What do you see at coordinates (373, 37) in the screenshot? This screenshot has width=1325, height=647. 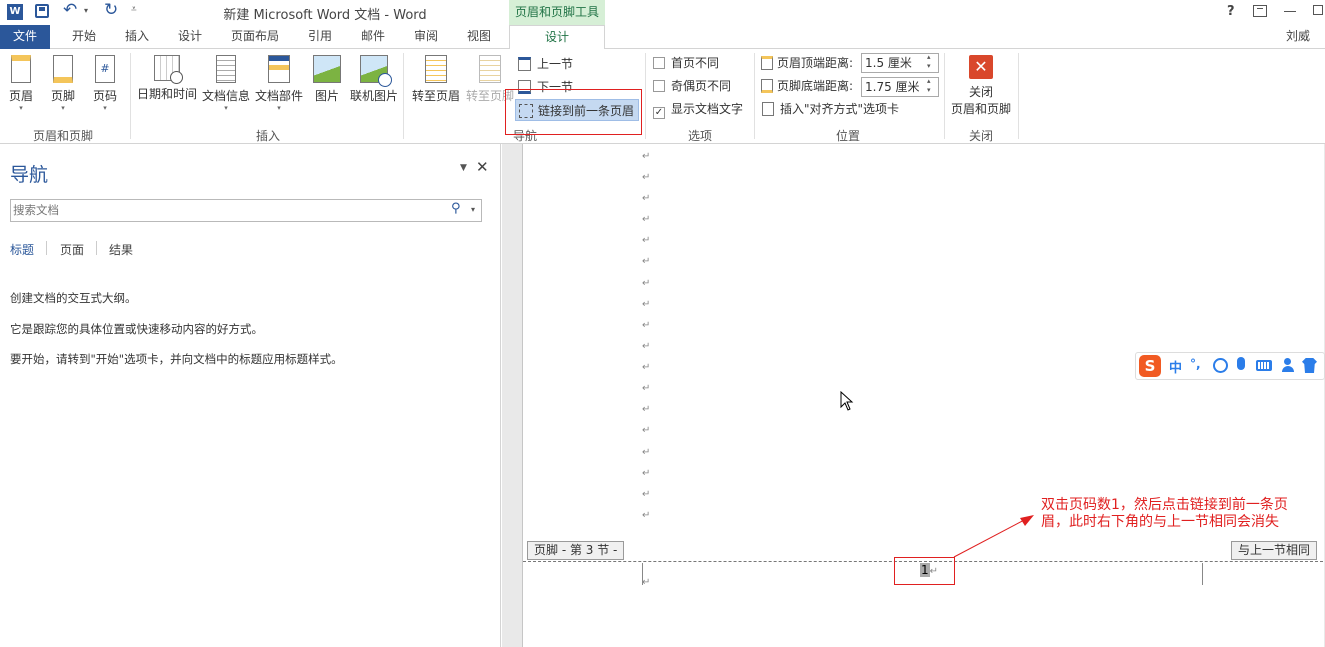 I see `tab-mailings: 邮件` at bounding box center [373, 37].